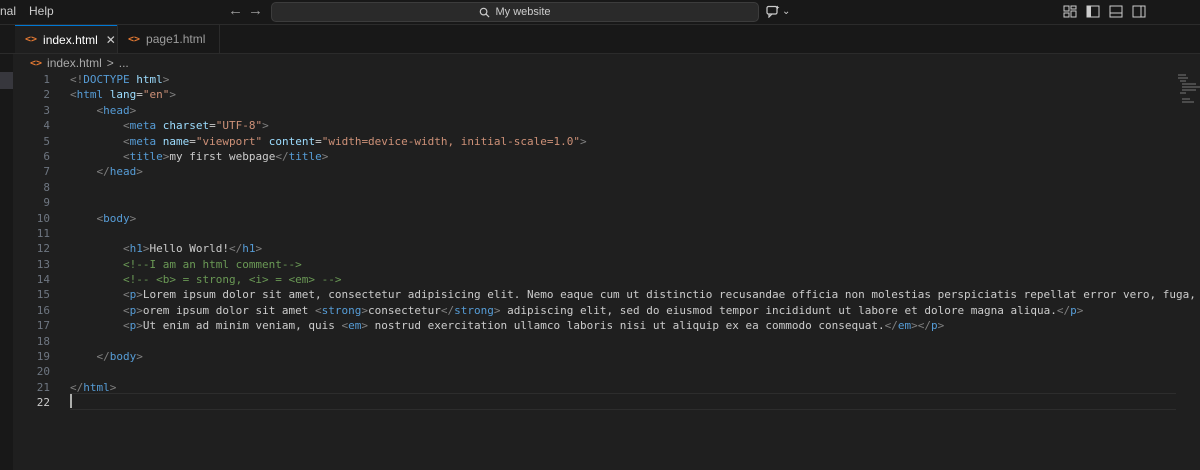 The height and width of the screenshot is (470, 1200). What do you see at coordinates (607, 94) in the screenshot?
I see `code-line: 2 <html lang="en">` at bounding box center [607, 94].